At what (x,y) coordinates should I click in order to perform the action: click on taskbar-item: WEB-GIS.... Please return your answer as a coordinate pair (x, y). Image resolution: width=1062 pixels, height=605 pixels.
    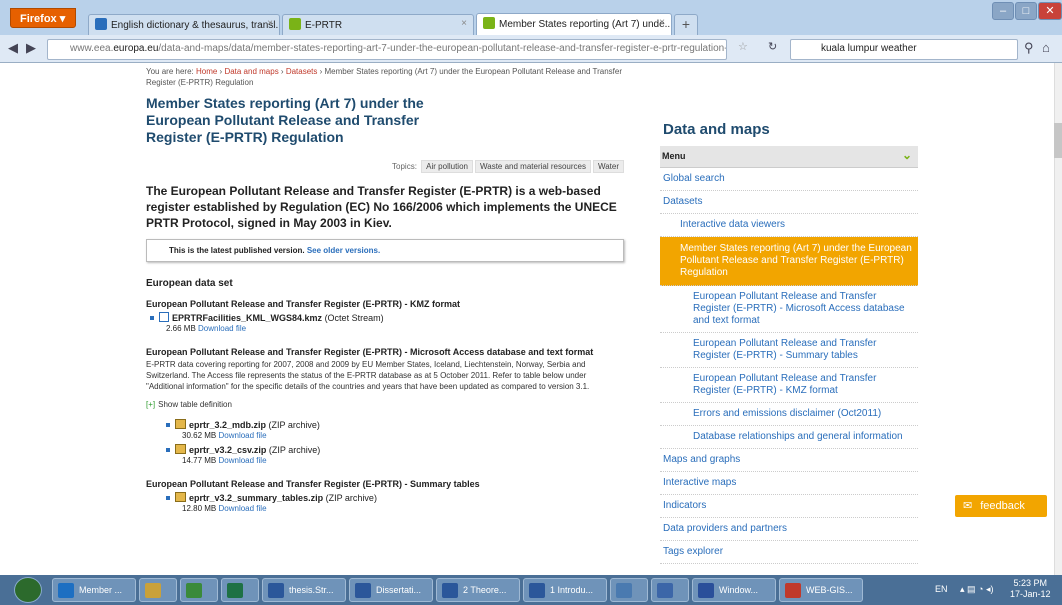
    Looking at the image, I should click on (821, 590).